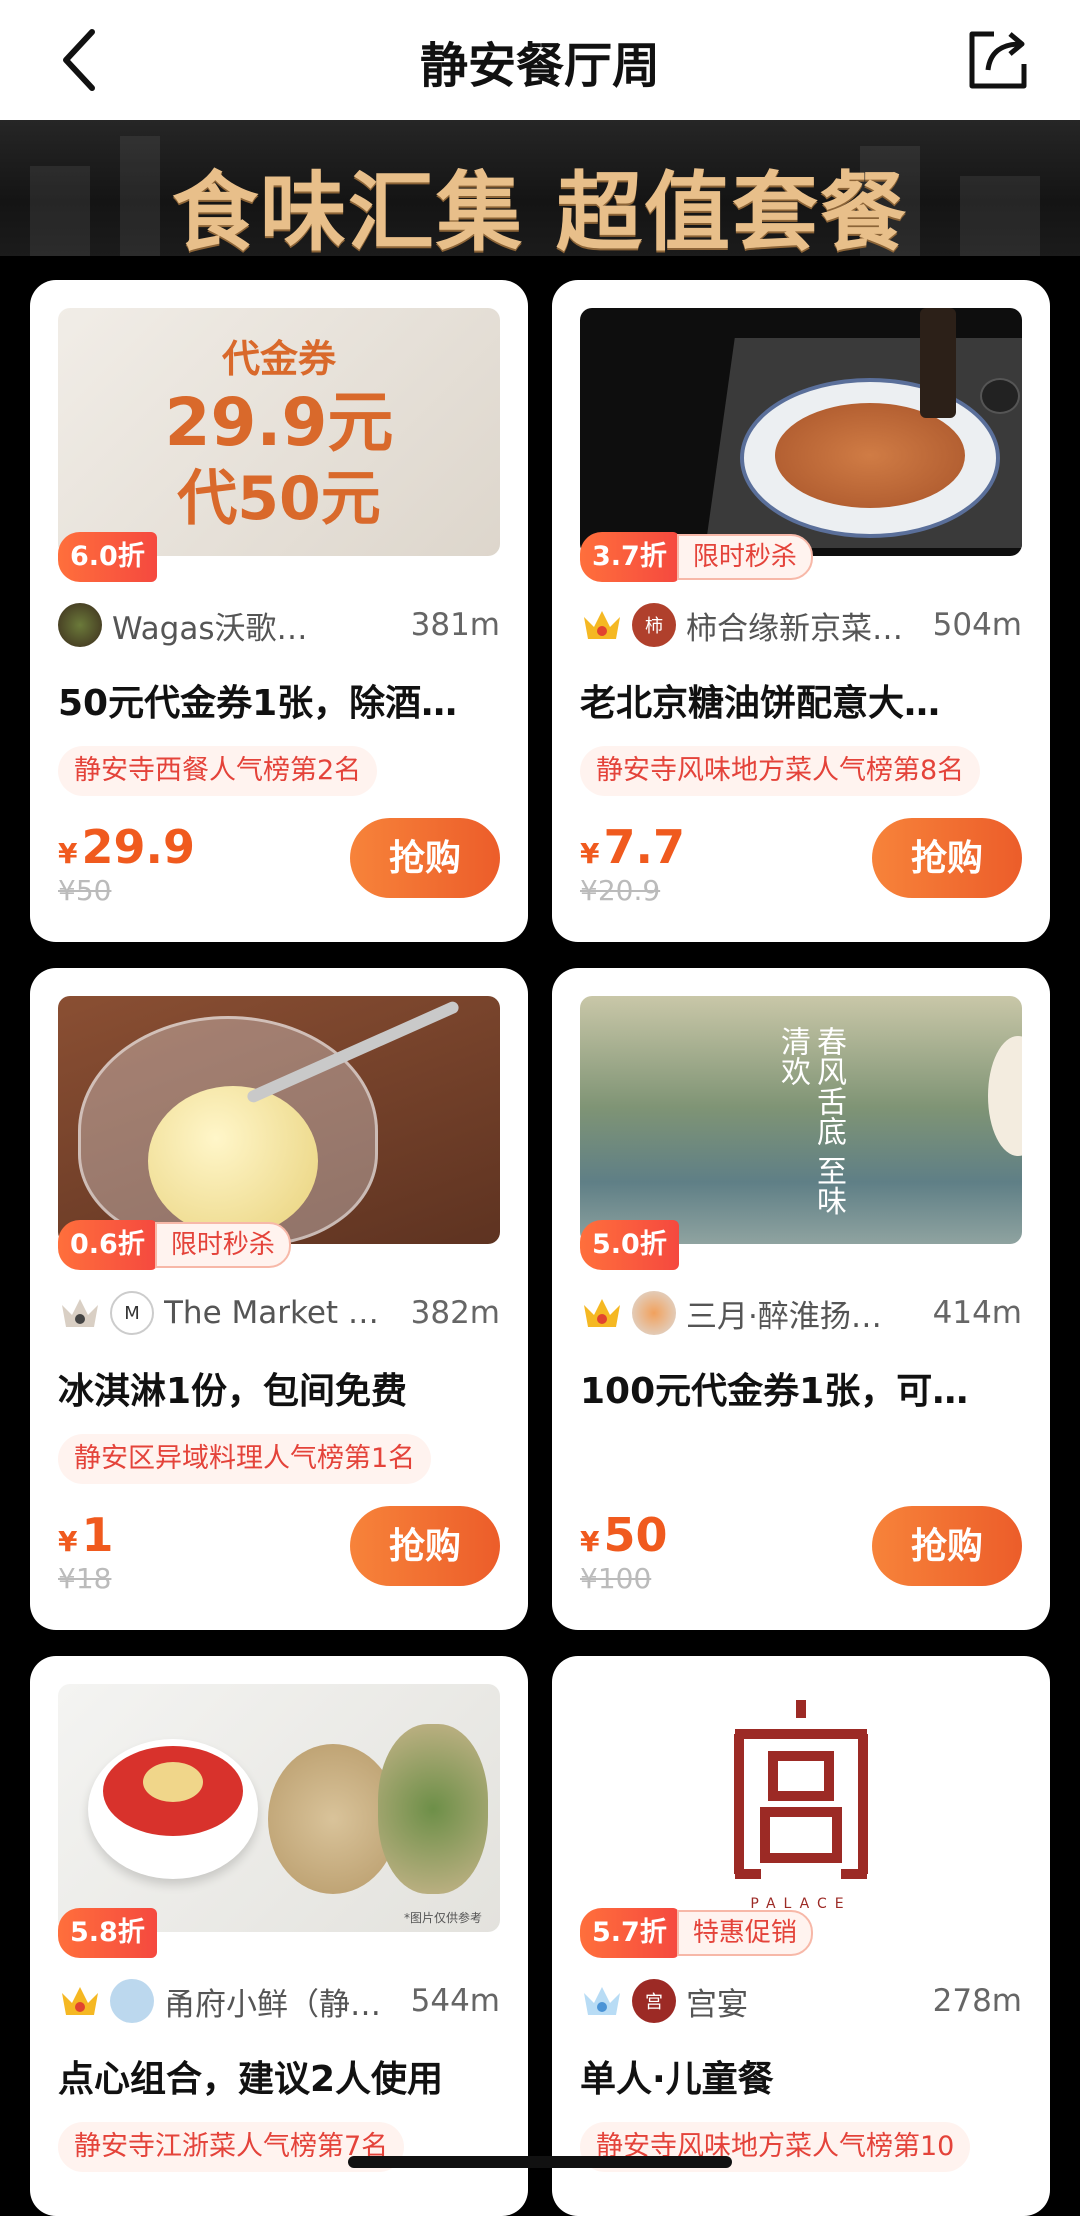  What do you see at coordinates (279, 422) in the screenshot?
I see `voucher-price: 29.9元` at bounding box center [279, 422].